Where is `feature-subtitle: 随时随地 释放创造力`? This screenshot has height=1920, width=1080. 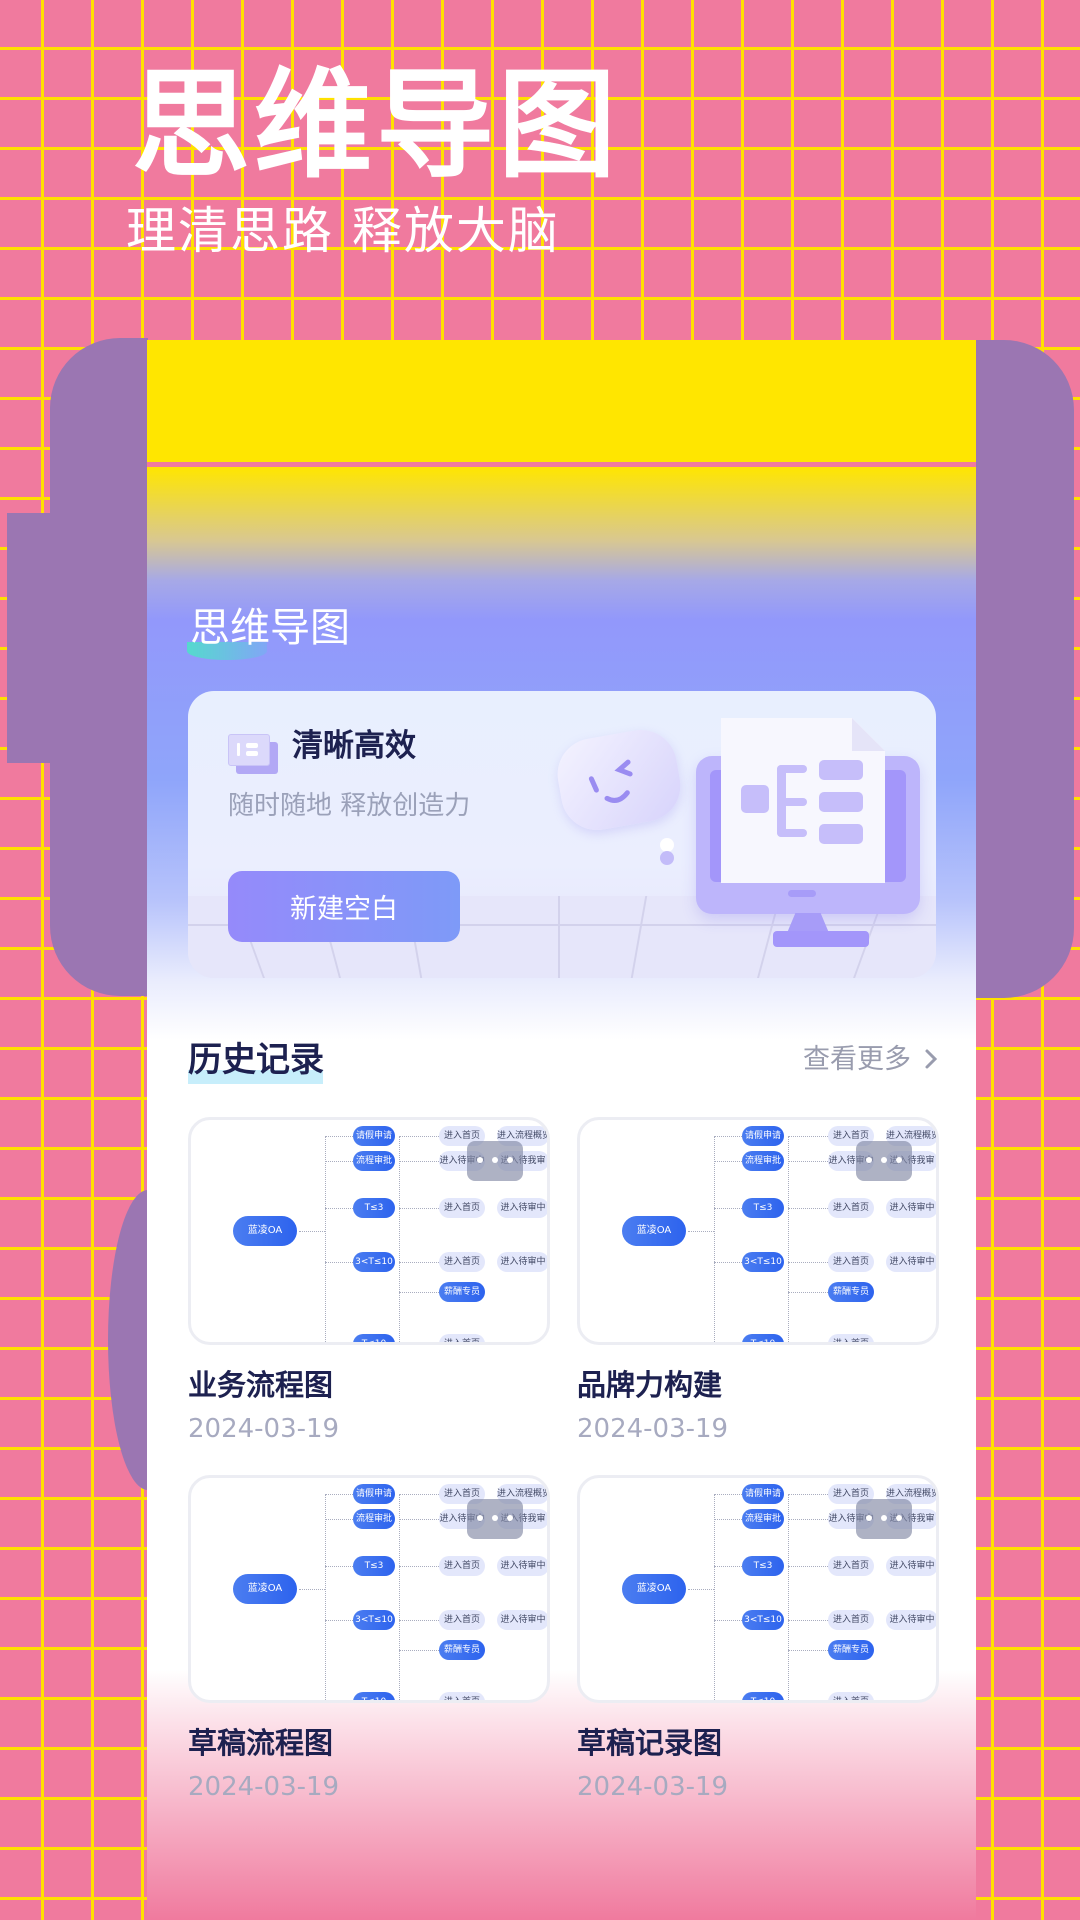 feature-subtitle: 随时随地 释放创造力 is located at coordinates (349, 806).